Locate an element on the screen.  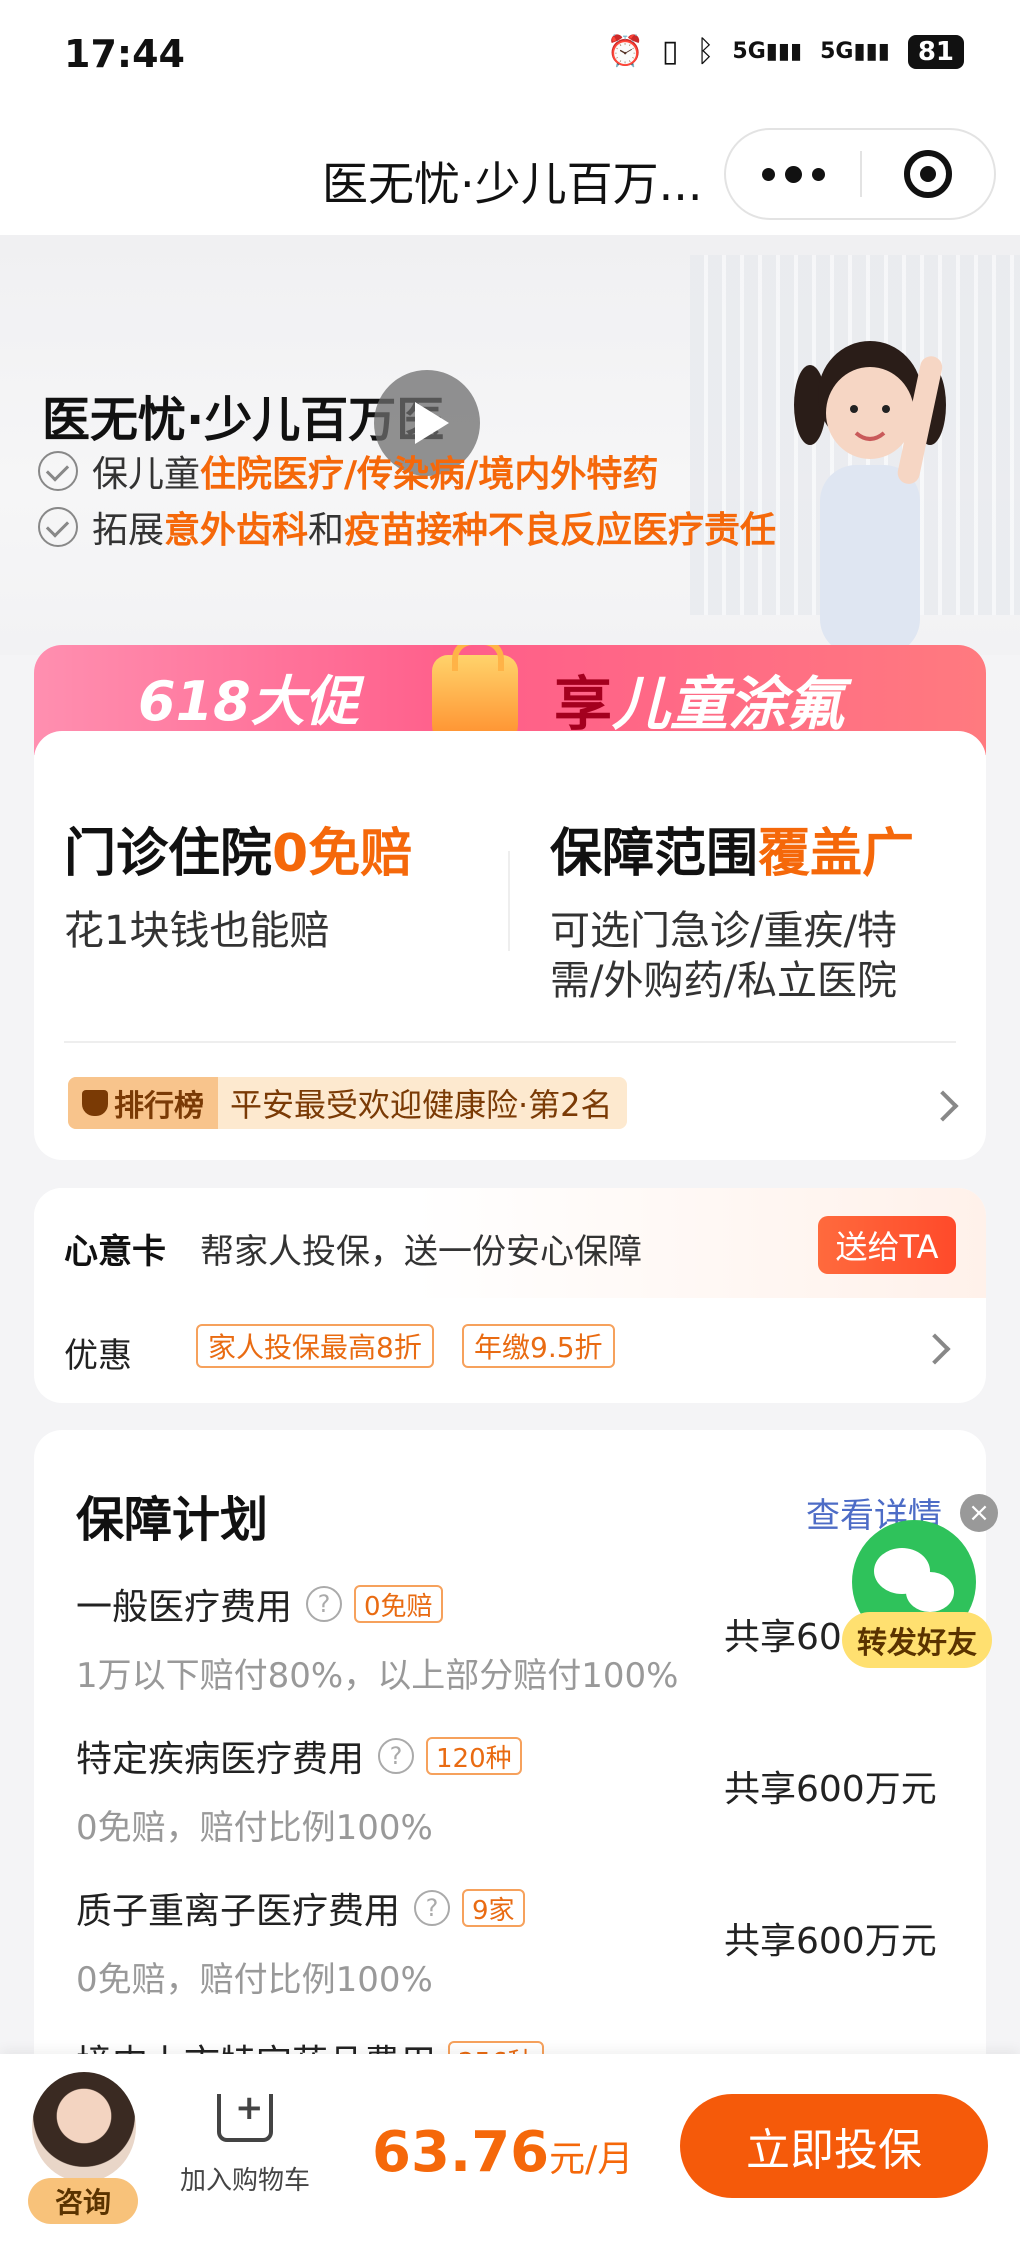
gift-row: 心意卡 帮家人投保，送一份安心保障 送给TA is located at coordinates (510, 1243).